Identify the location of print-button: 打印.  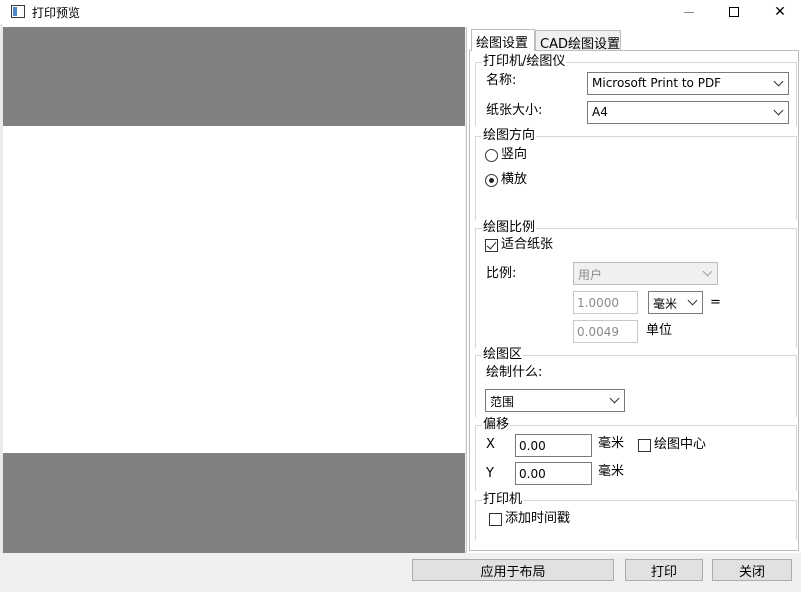
(664, 570).